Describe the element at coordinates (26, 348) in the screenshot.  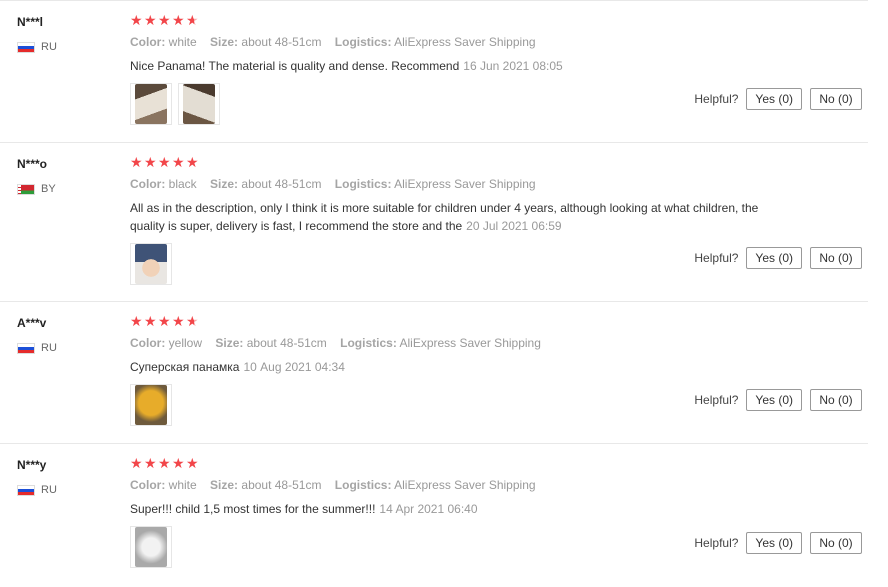
I see `russia-flag-icon` at that location.